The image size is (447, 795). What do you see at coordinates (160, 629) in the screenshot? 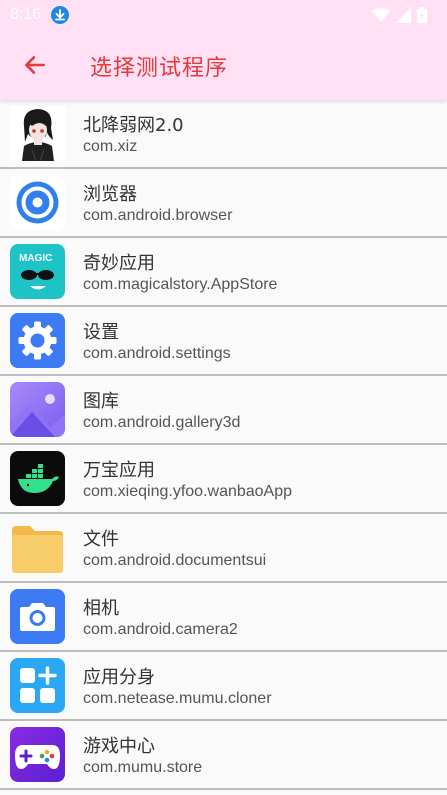
I see `app-package: com.android.camera2` at bounding box center [160, 629].